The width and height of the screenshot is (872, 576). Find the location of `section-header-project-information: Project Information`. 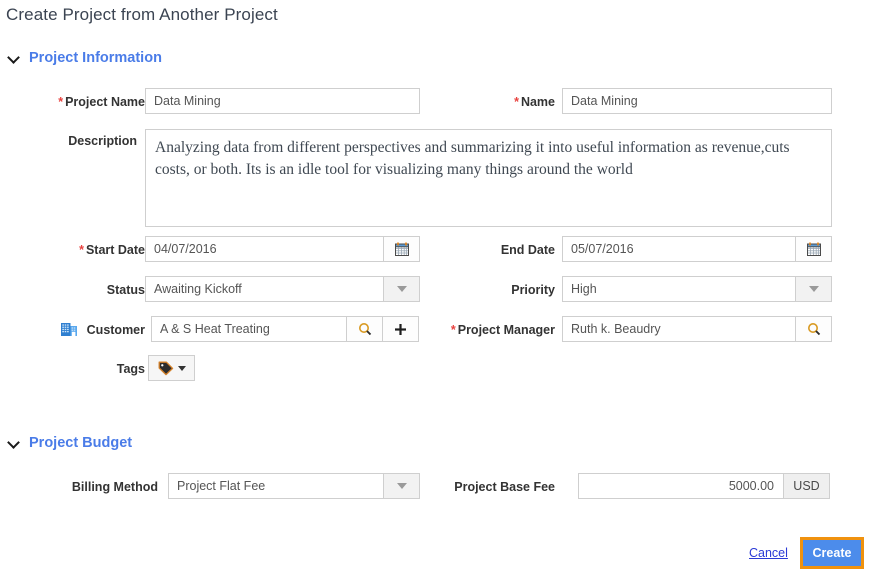

section-header-project-information: Project Information is located at coordinates (85, 58).